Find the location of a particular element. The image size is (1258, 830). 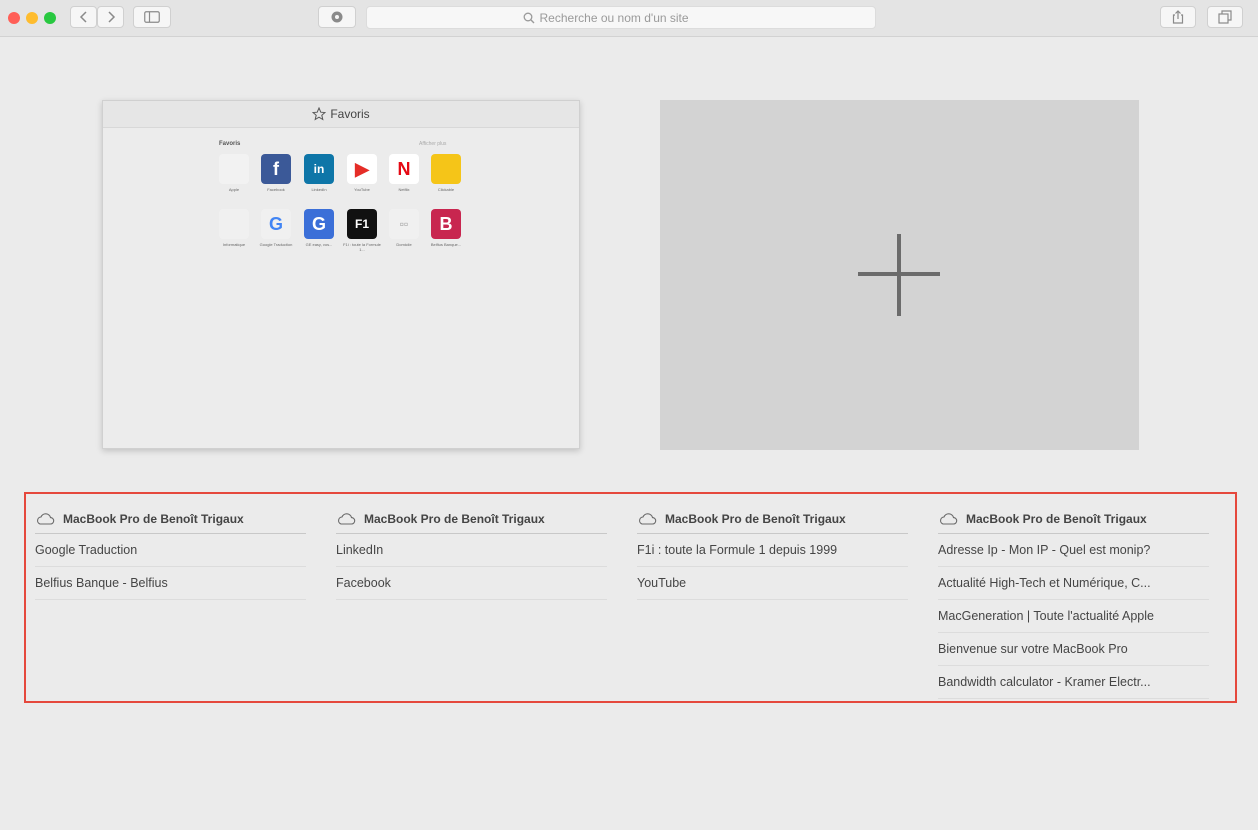

back-button is located at coordinates (83, 17).